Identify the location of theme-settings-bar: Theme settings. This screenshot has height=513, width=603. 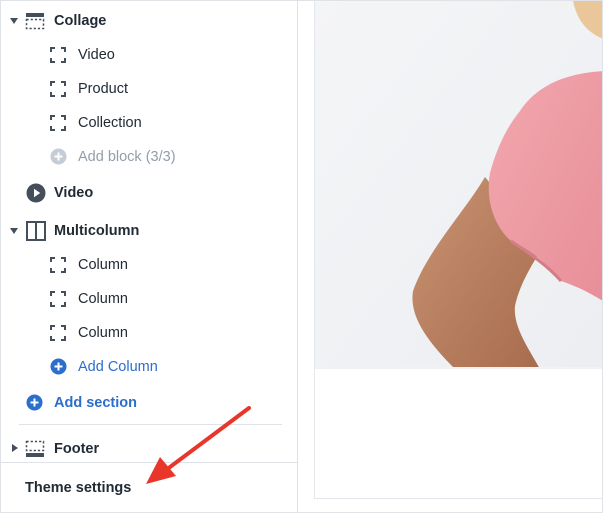
(149, 487).